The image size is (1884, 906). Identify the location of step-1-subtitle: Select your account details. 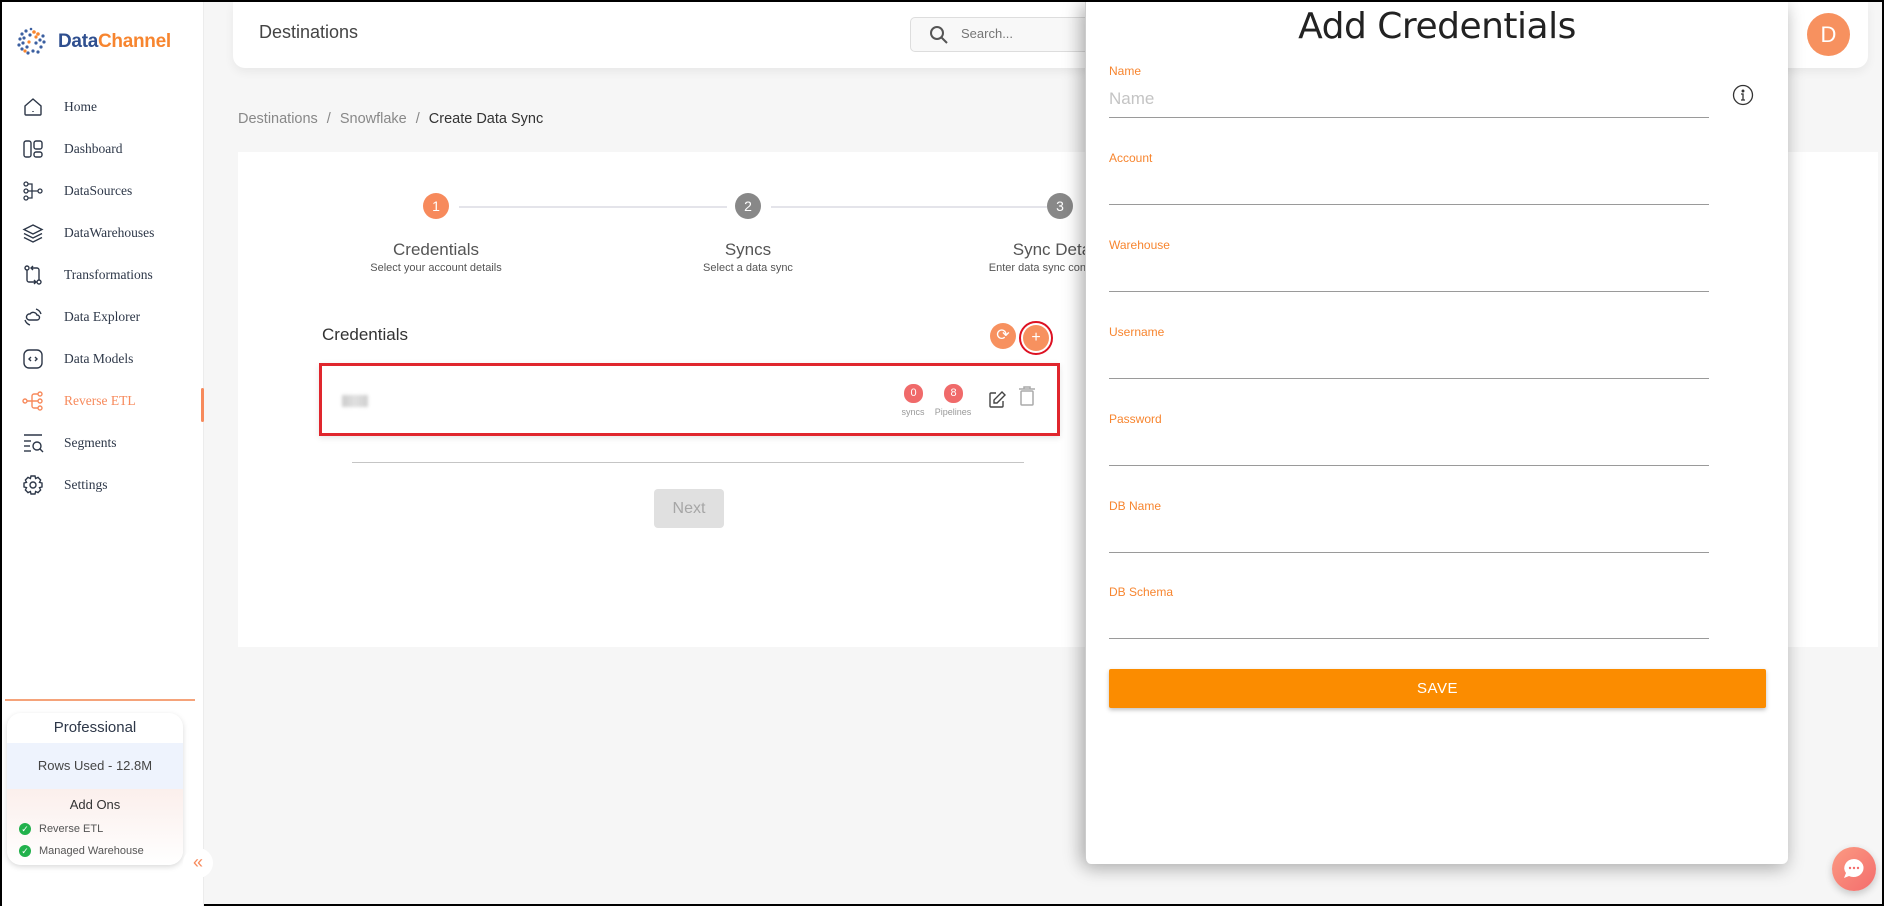
(436, 268).